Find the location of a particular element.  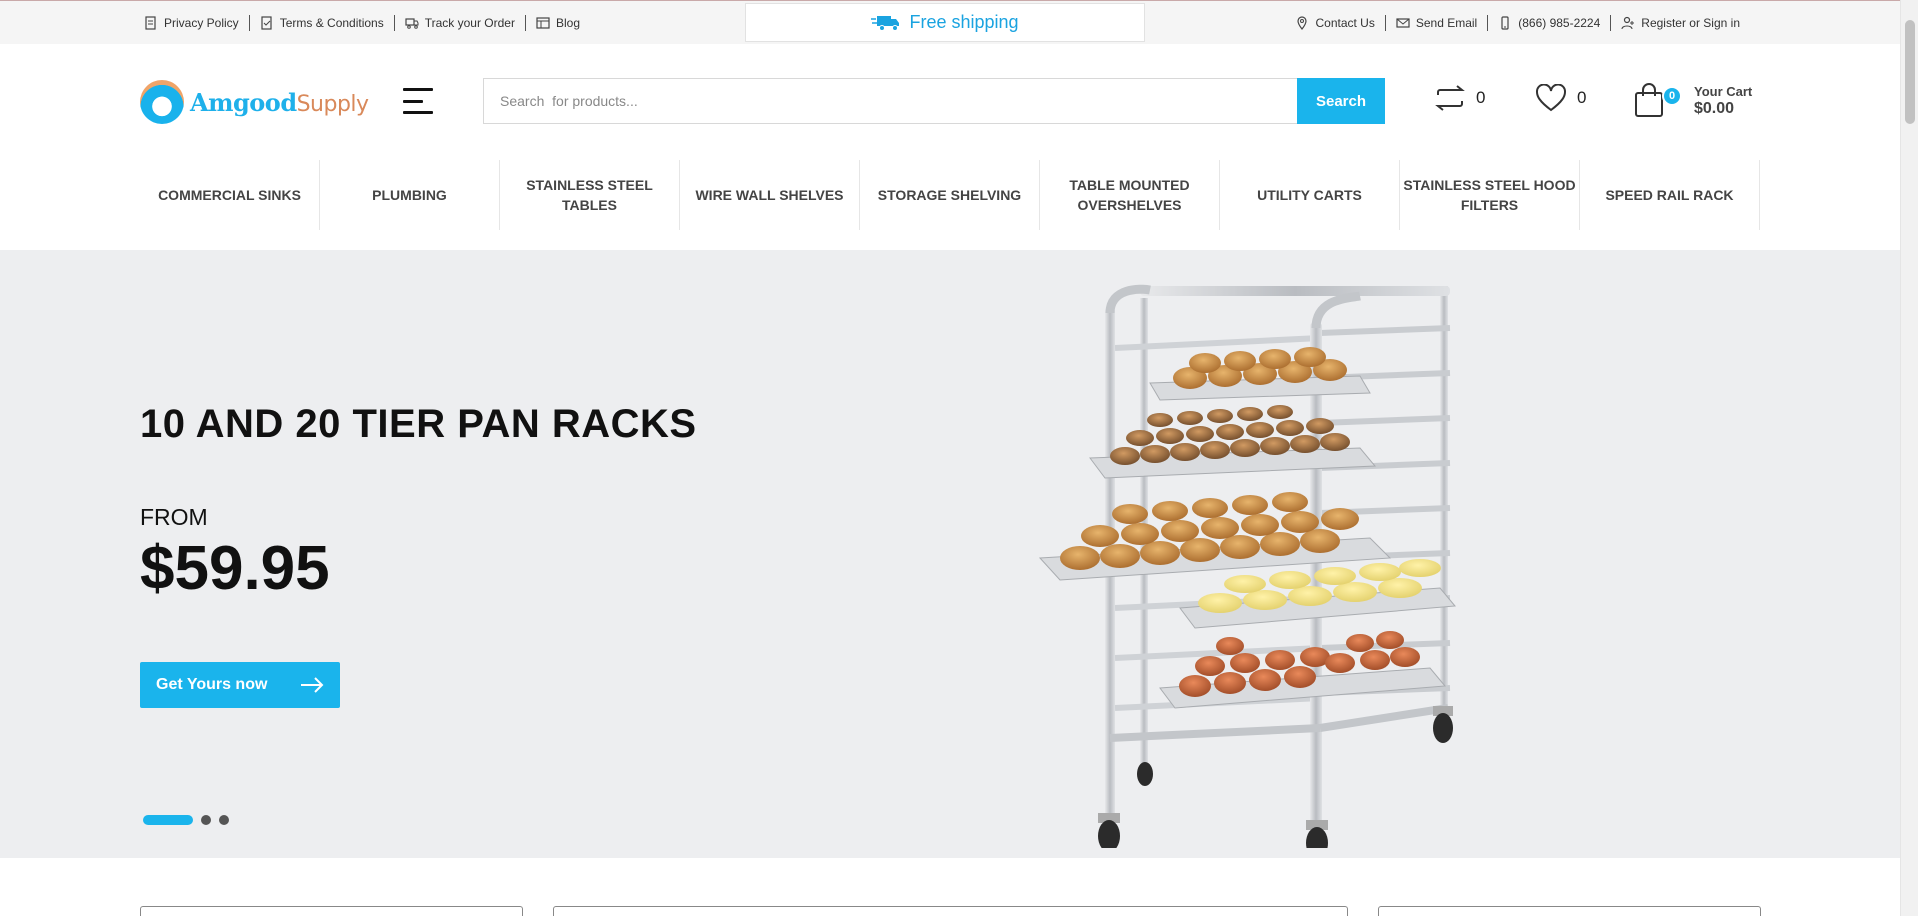

hero-title: 10 AND 20 TIER PAN RACKS is located at coordinates (418, 424).